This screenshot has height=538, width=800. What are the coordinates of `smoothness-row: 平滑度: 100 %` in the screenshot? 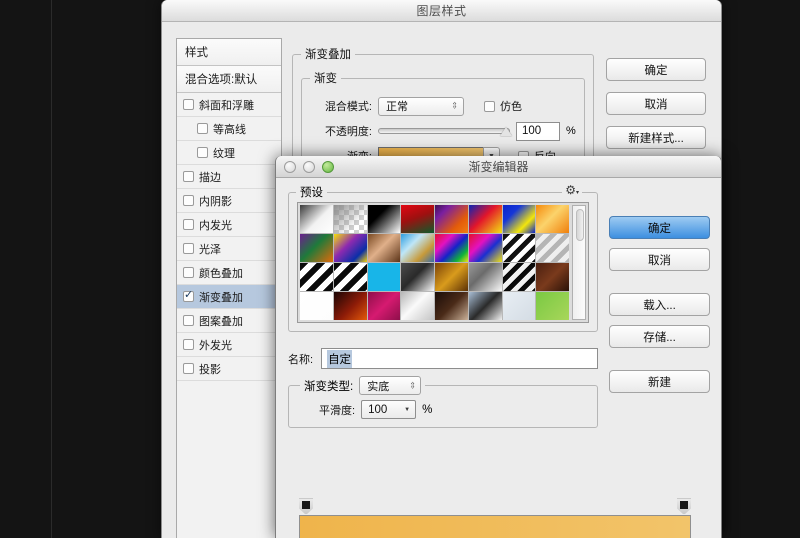 It's located at (443, 409).